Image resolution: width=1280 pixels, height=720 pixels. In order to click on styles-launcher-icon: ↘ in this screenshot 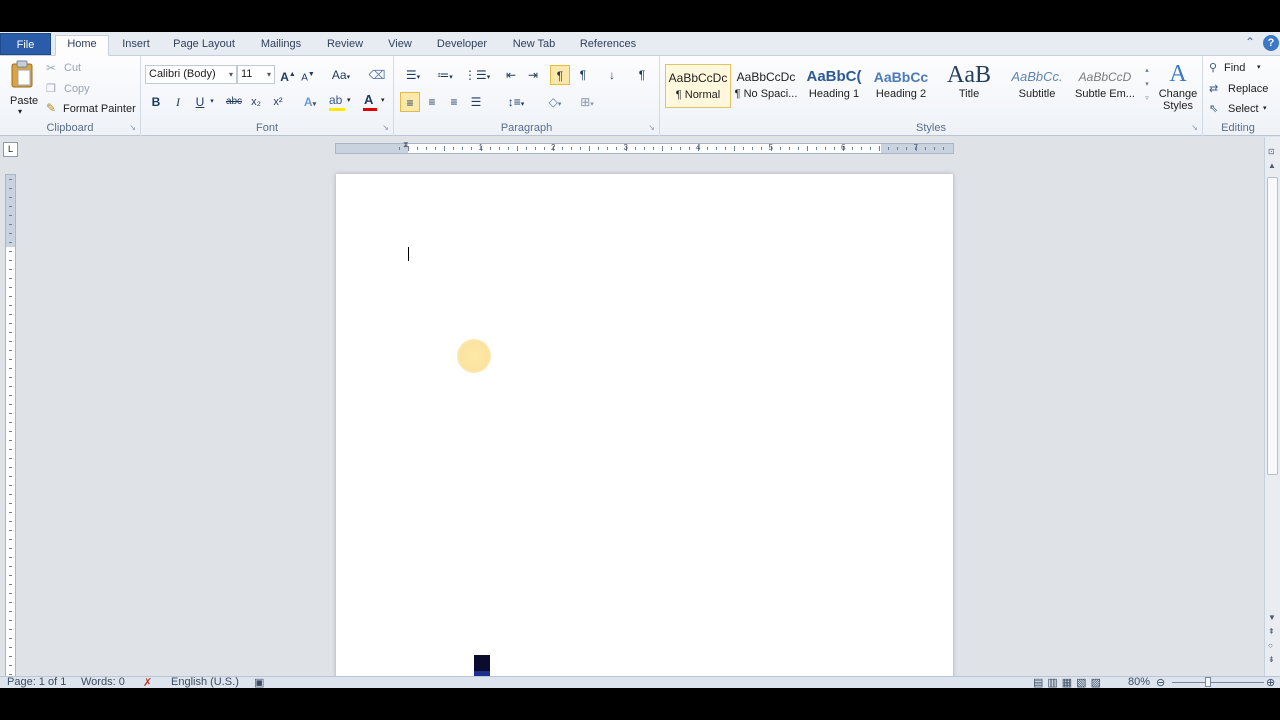, I will do `click(1194, 127)`.